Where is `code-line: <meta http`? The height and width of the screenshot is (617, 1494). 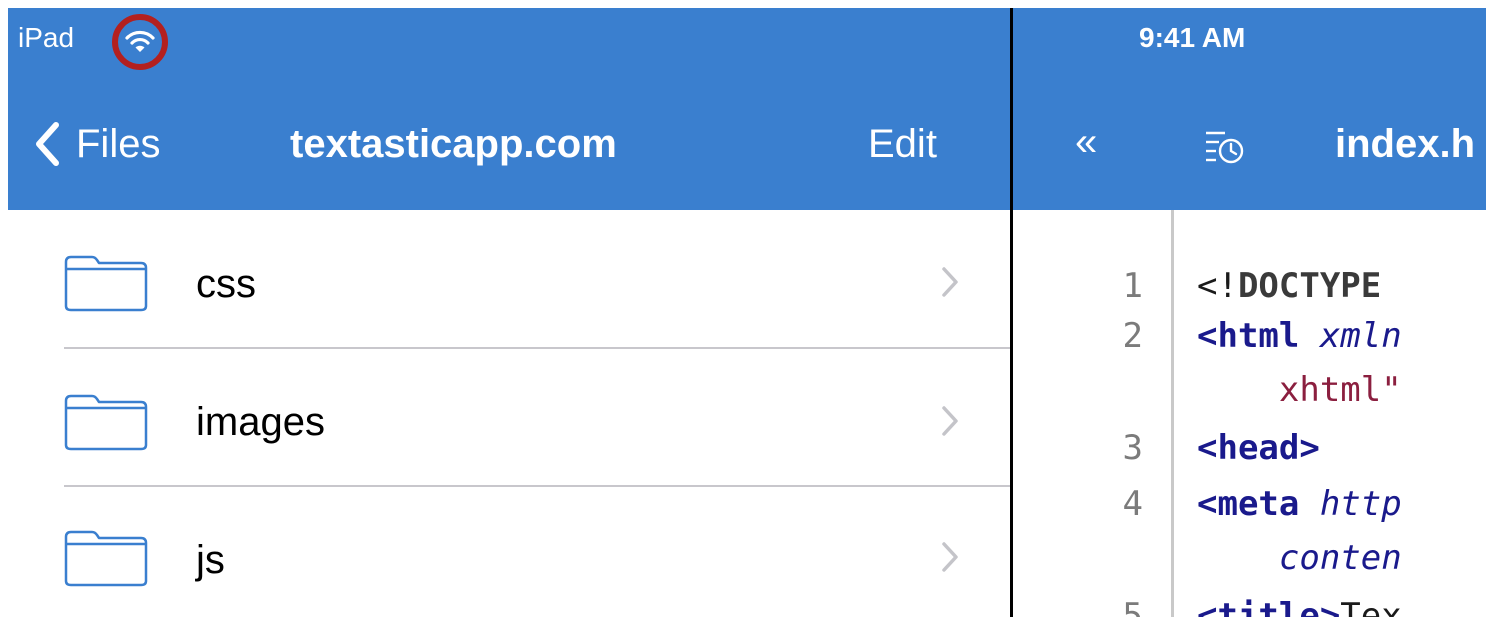 code-line: <meta http is located at coordinates (1299, 504).